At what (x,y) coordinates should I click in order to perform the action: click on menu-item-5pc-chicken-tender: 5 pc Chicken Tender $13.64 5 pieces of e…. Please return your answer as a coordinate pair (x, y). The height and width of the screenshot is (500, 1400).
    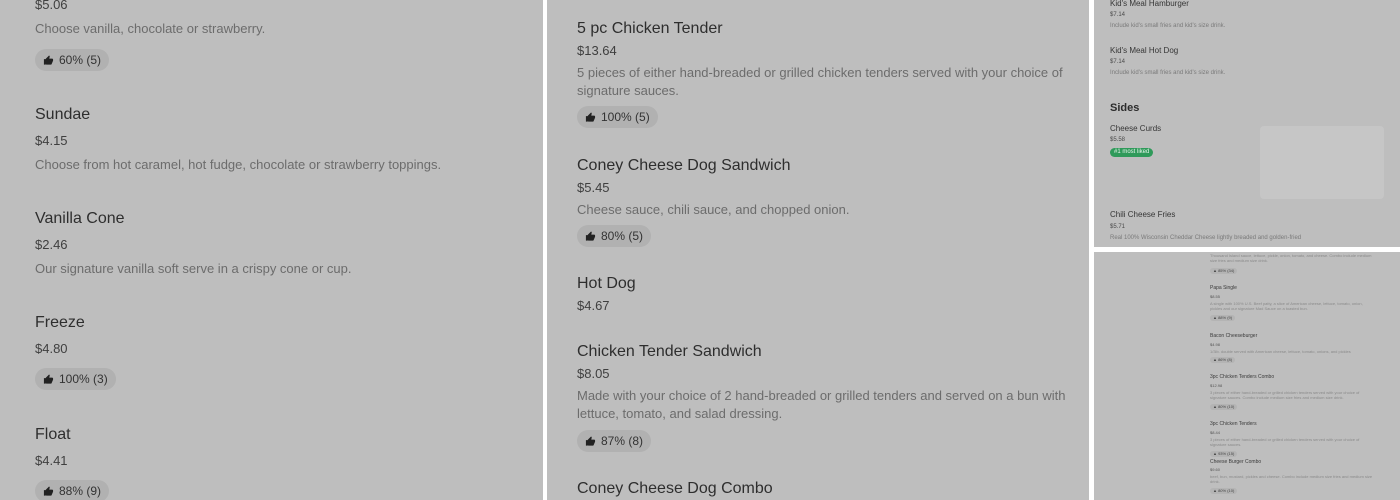
    Looking at the image, I should click on (820, 59).